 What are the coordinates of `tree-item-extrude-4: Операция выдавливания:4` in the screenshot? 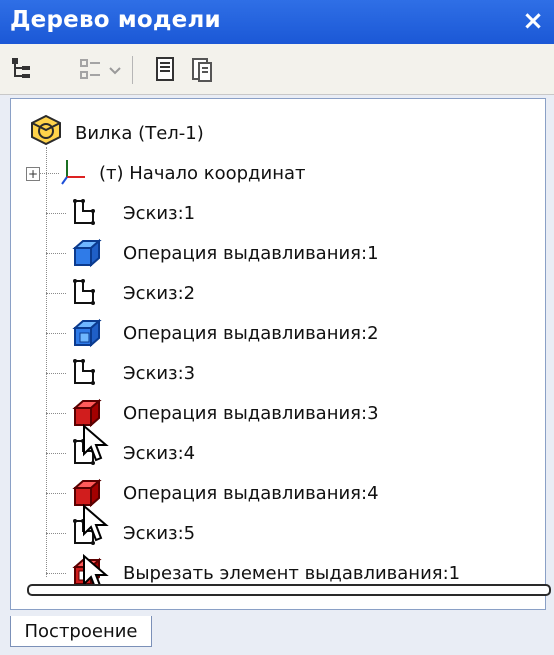 It's located at (195, 493).